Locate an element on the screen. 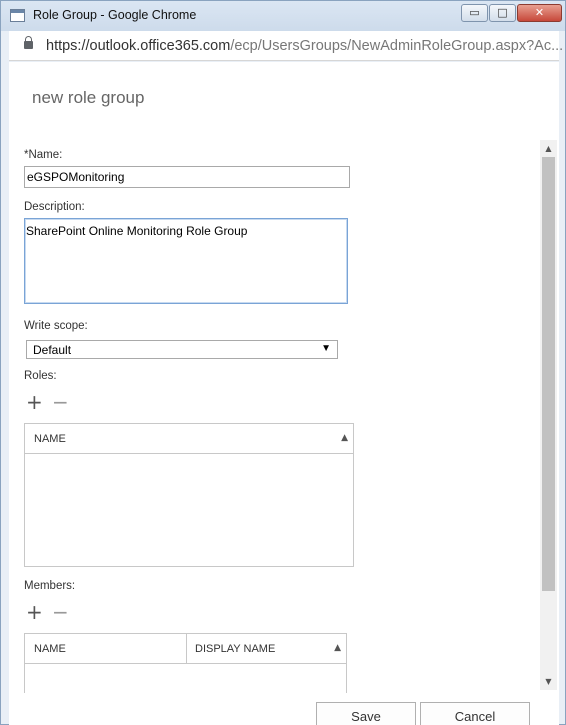  description-label: Description: is located at coordinates (54, 207).